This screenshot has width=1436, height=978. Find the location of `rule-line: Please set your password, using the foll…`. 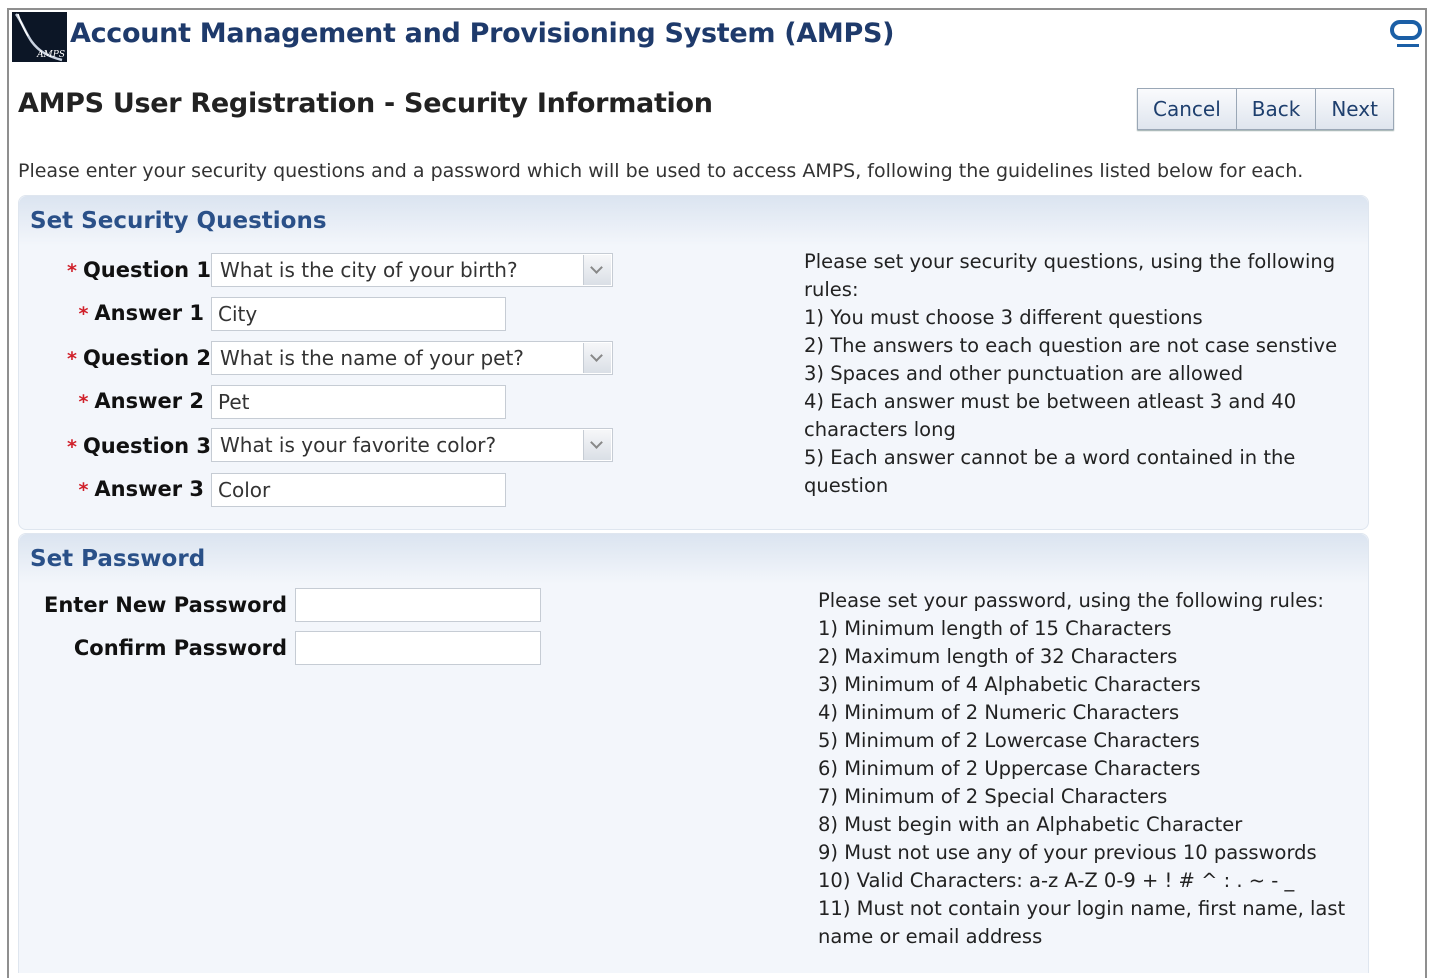

rule-line: Please set your password, using the foll… is located at coordinates (1071, 600).